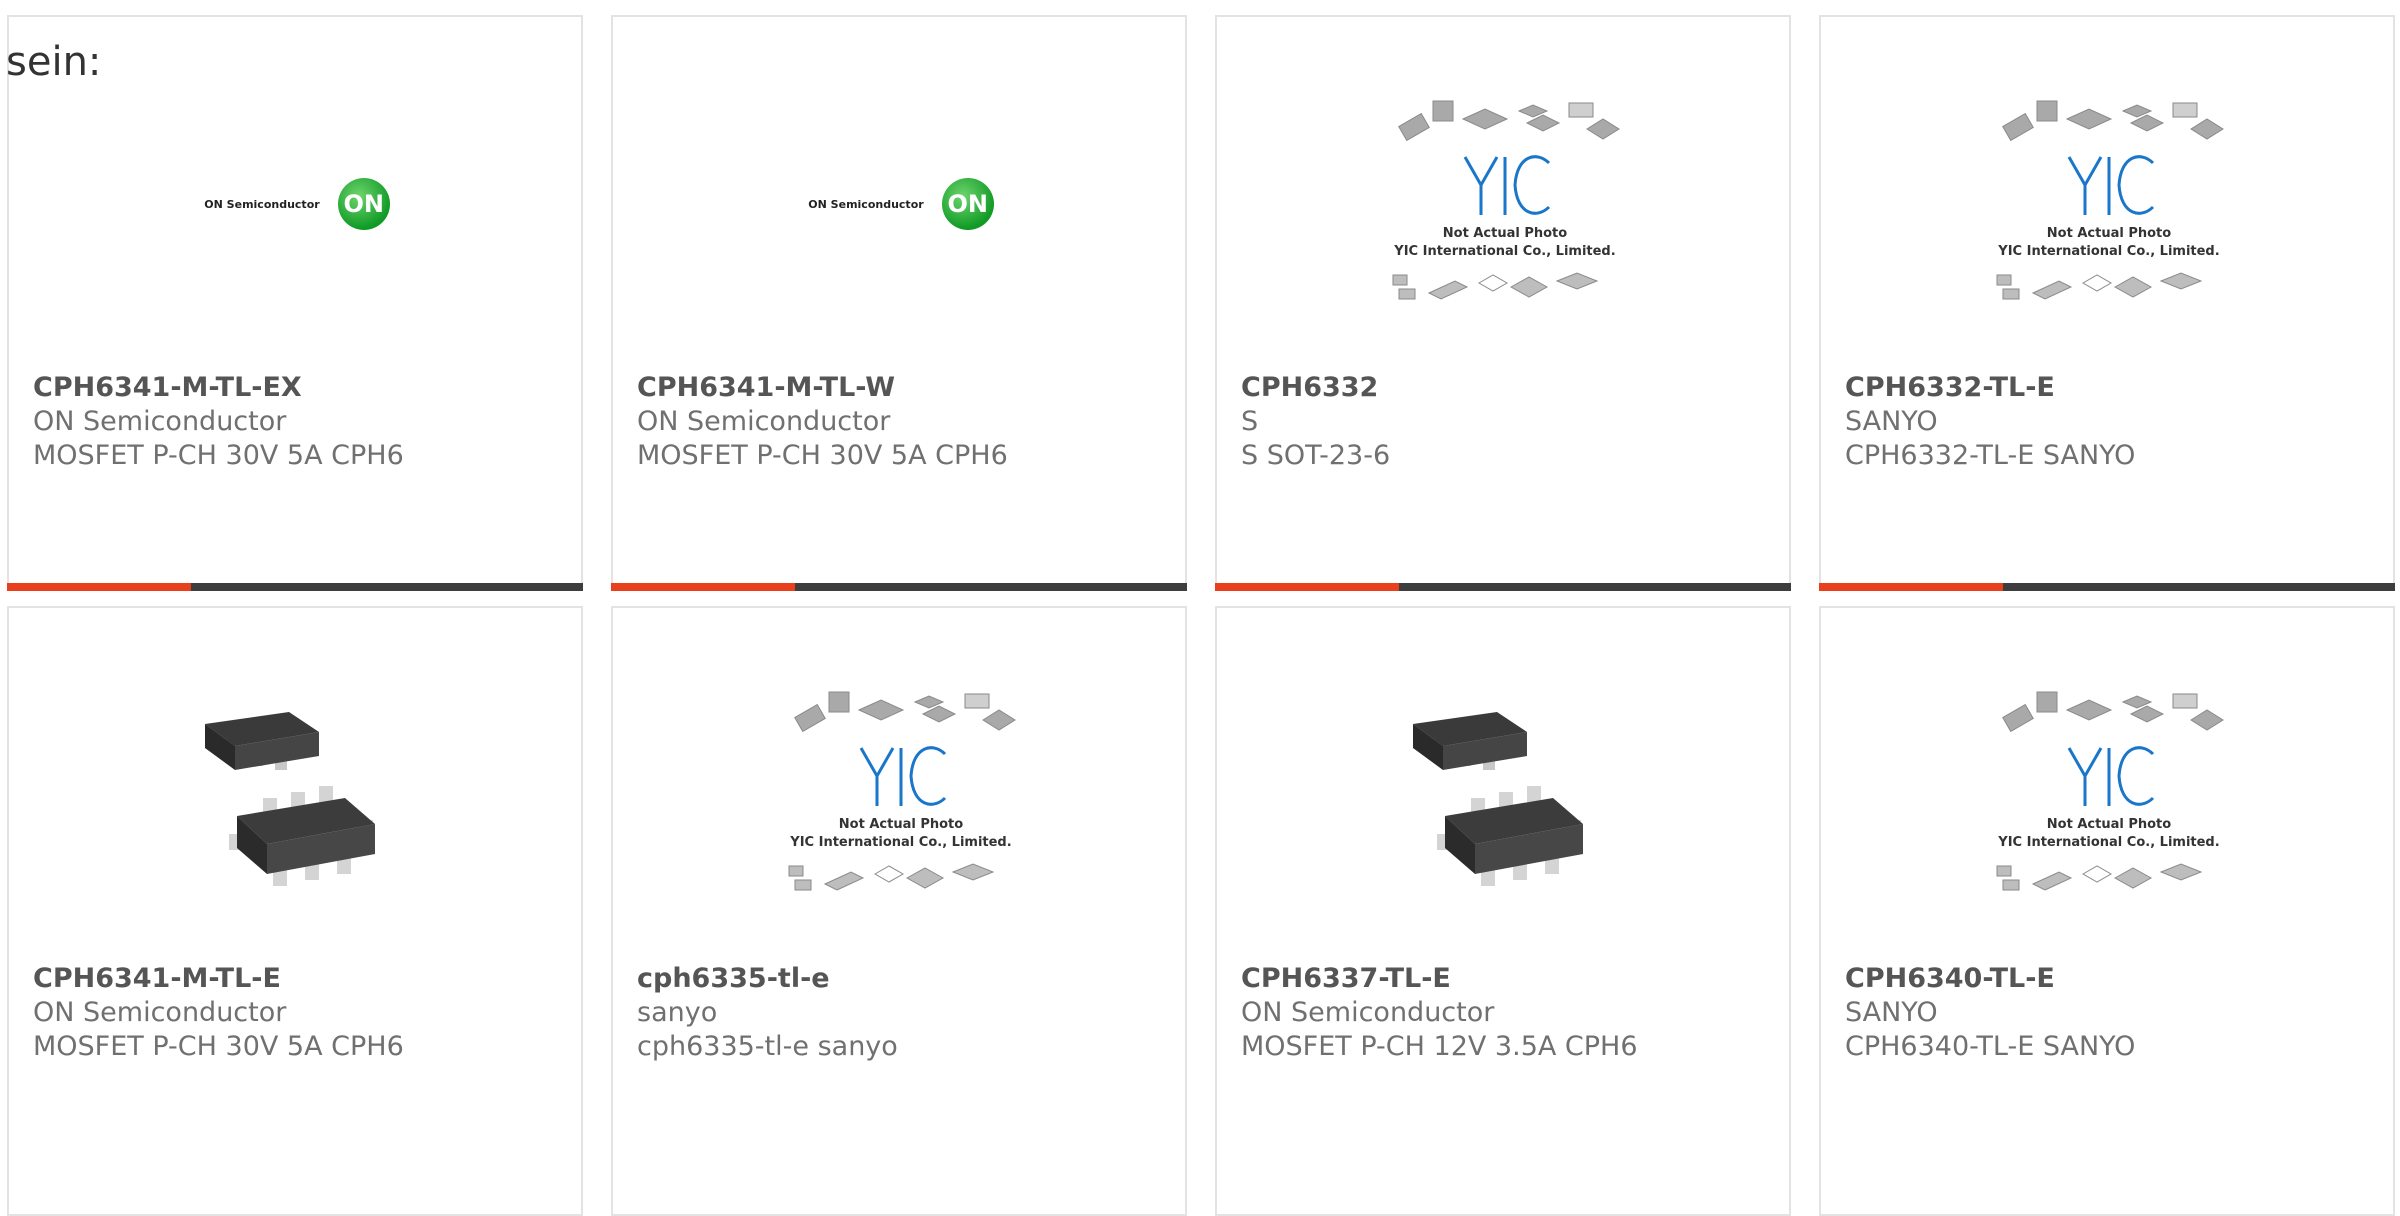 Image resolution: width=2400 pixels, height=1216 pixels. I want to click on product-part-number: CPH6341-M-TL-EX, so click(167, 388).